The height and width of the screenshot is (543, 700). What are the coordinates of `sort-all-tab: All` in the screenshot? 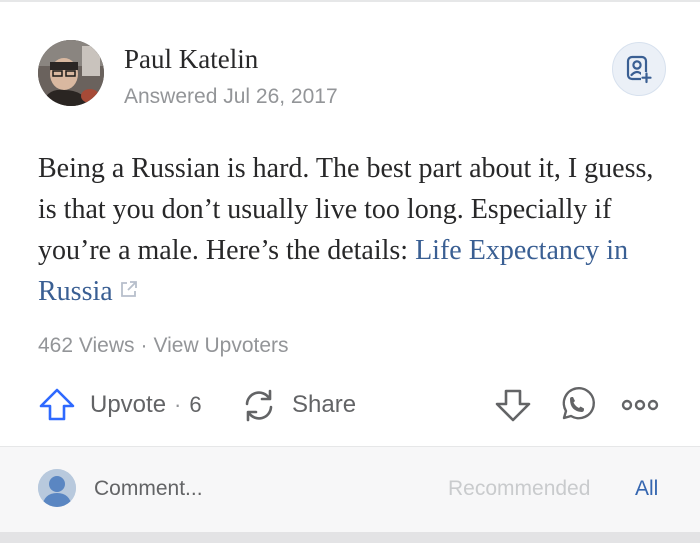 It's located at (646, 489).